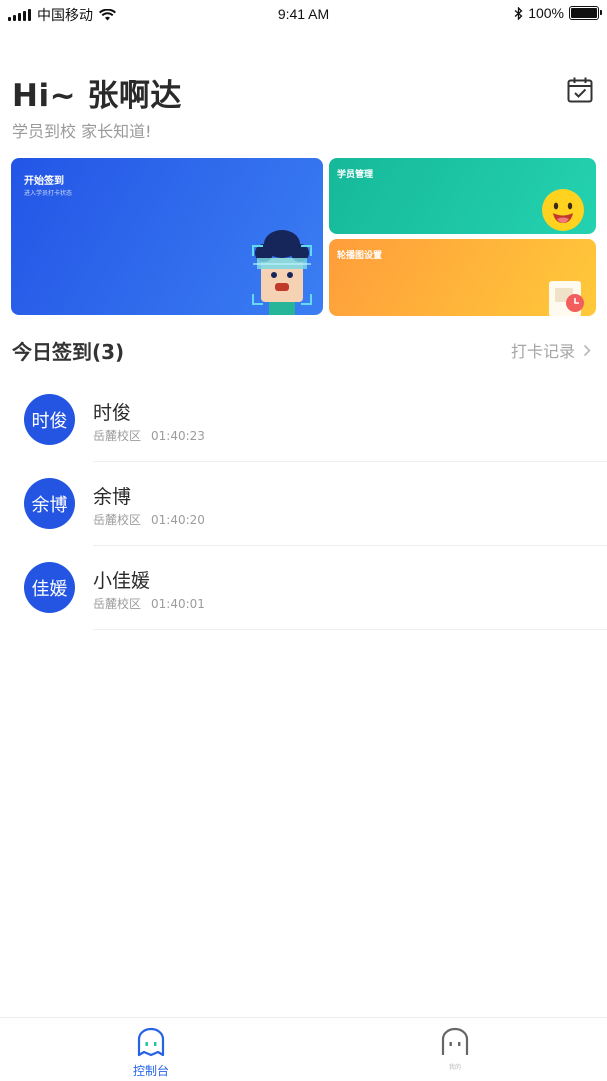 The image size is (607, 1081). What do you see at coordinates (178, 520) in the screenshot?
I see `checkin-time: 01:40:20` at bounding box center [178, 520].